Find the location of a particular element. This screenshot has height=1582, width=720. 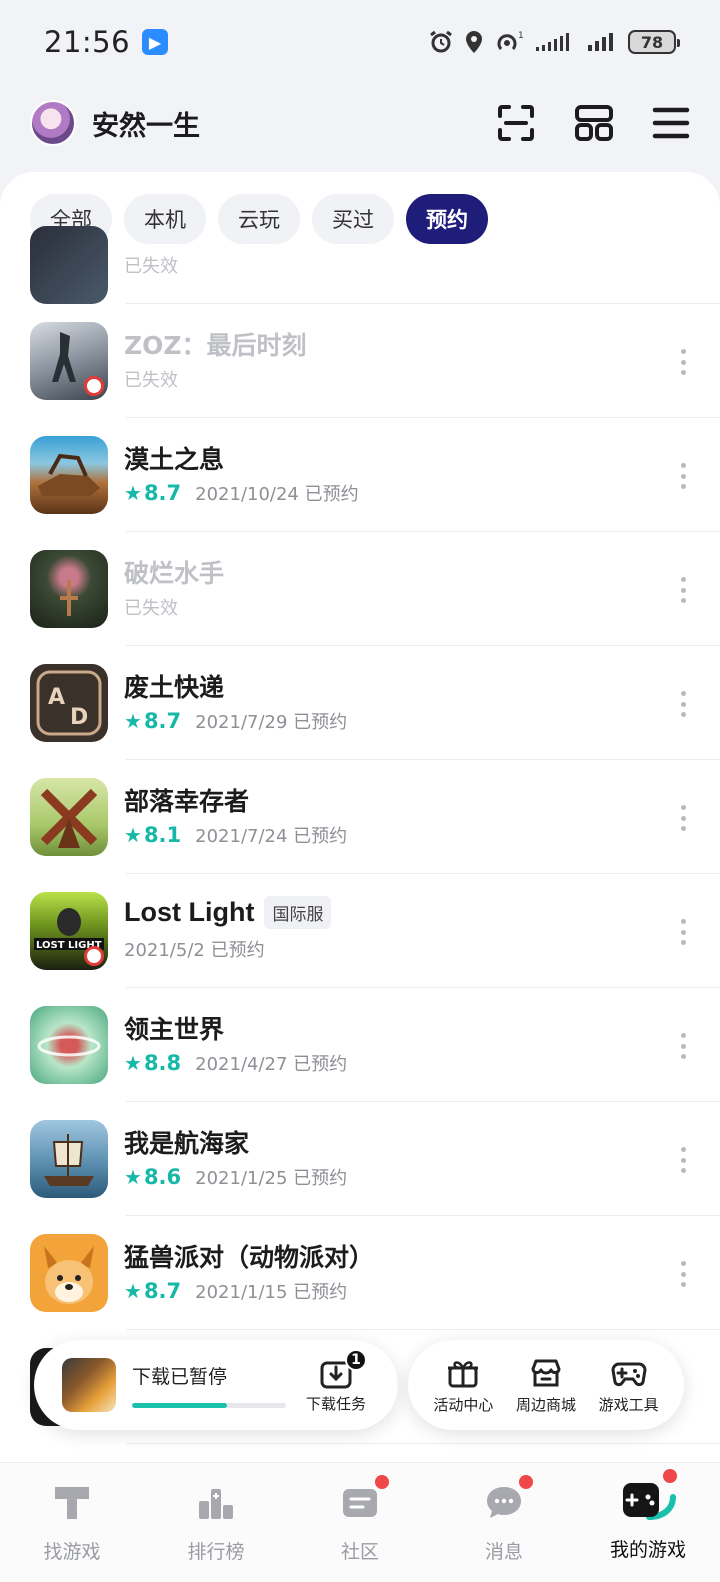

filter-chip-reserved: 预约 is located at coordinates (447, 219).